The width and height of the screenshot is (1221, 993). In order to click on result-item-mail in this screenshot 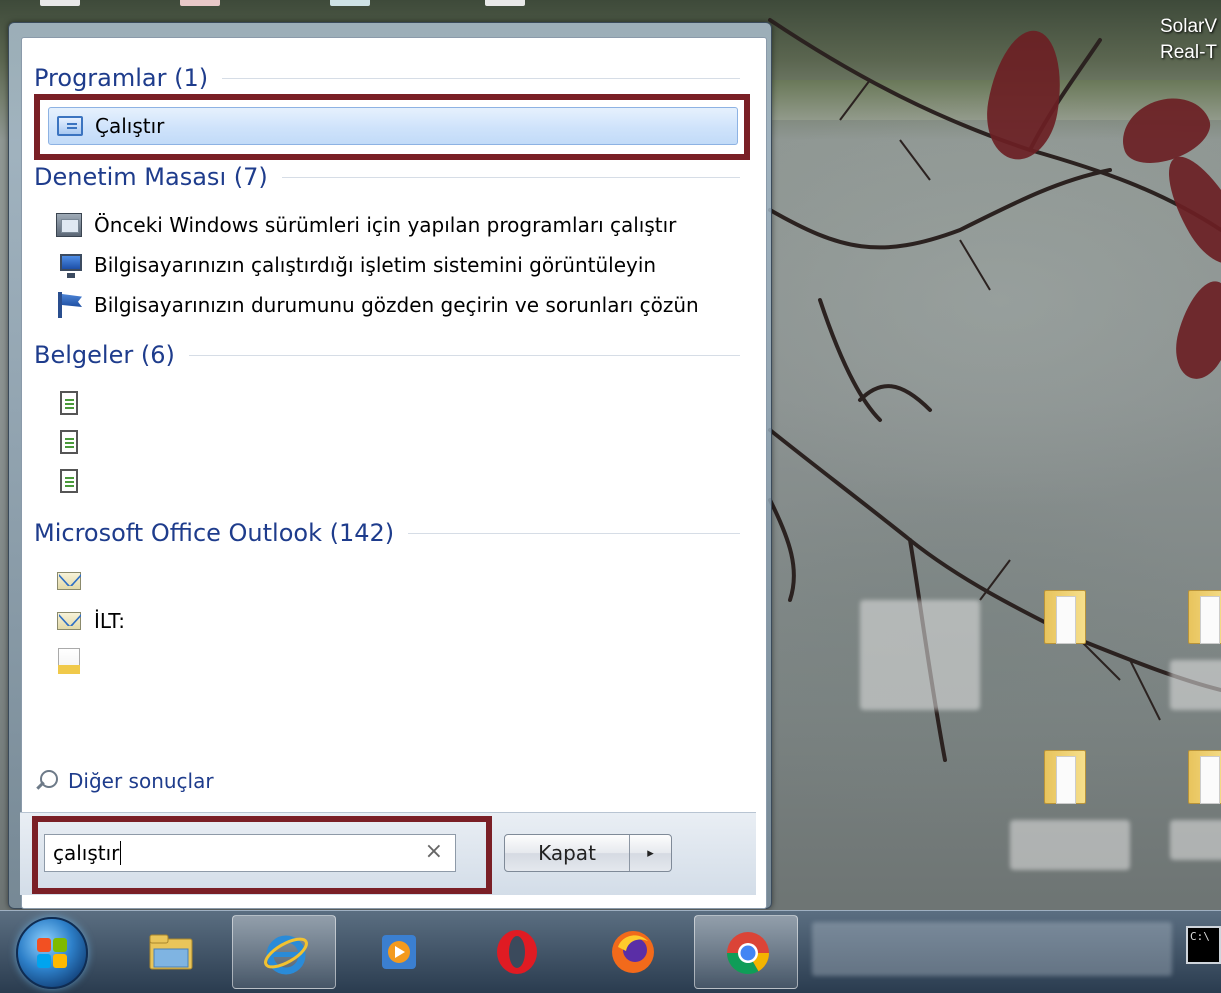, I will do `click(394, 581)`.